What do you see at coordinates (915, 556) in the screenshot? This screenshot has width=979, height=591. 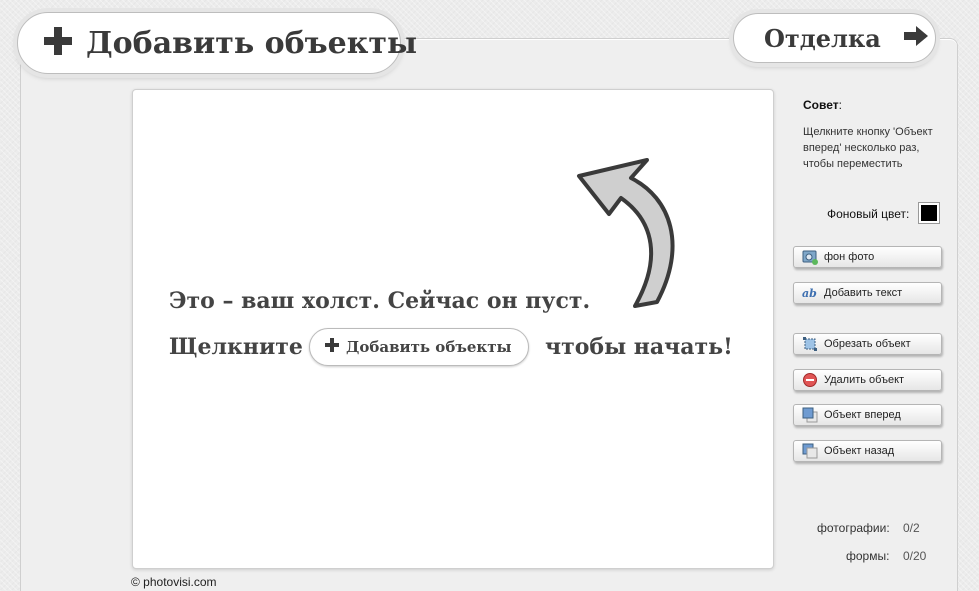 I see `shapes-count-value: 0/20` at bounding box center [915, 556].